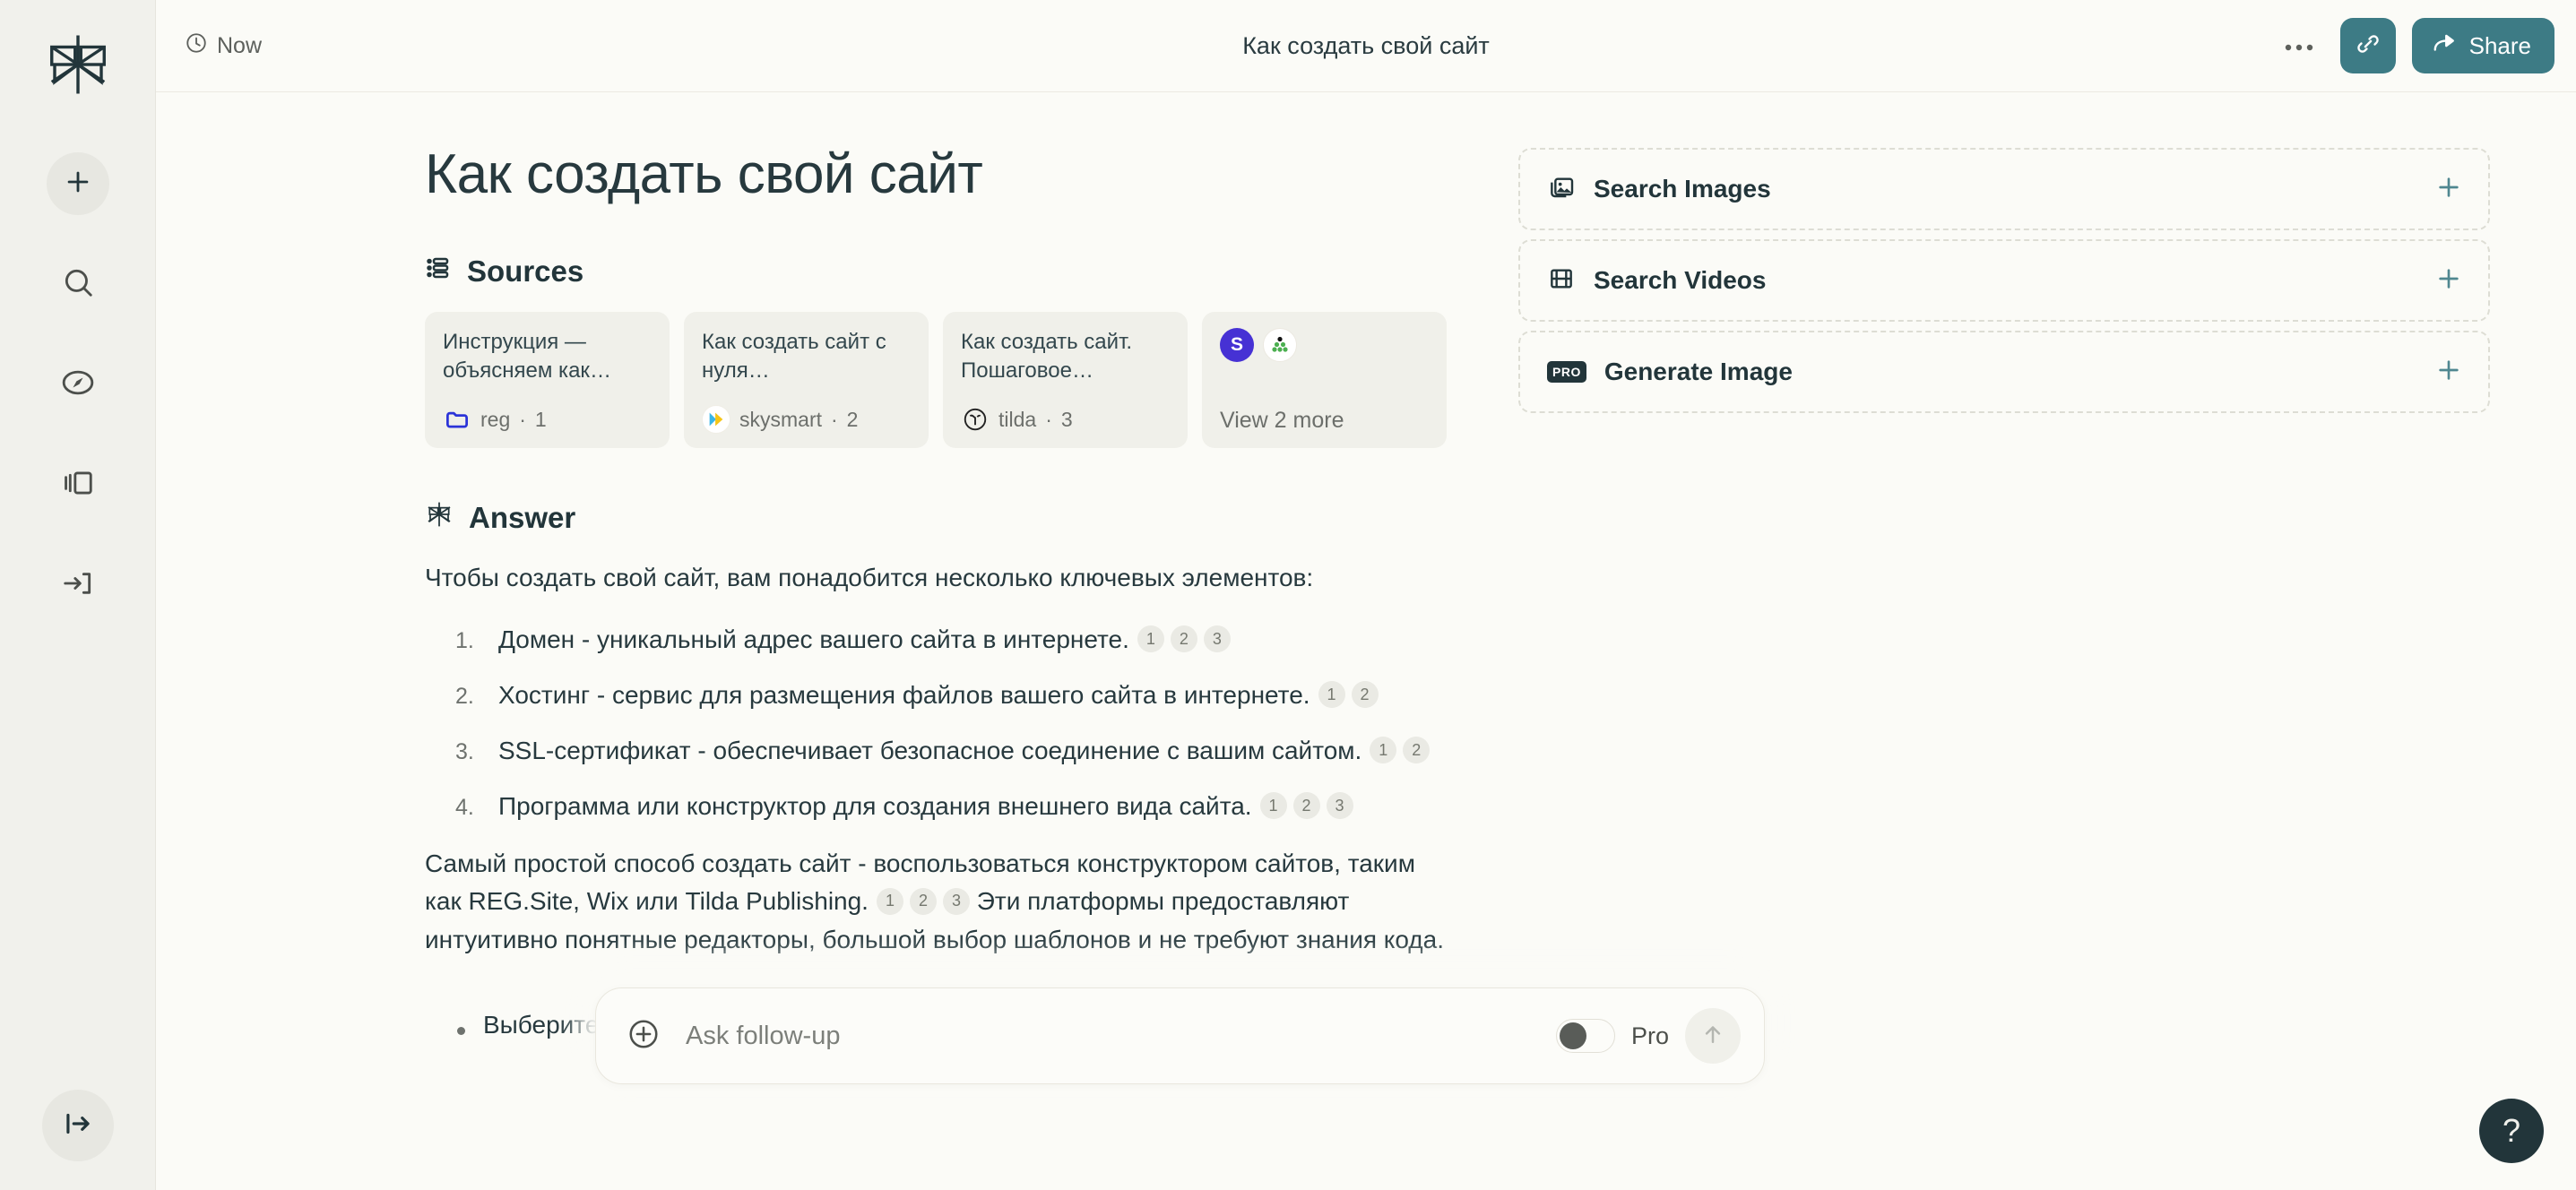  I want to click on thread-timestamp: Now, so click(223, 46).